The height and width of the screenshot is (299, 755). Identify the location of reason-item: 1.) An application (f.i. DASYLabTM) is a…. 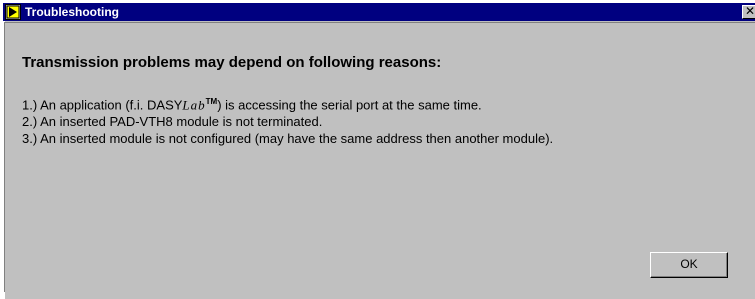
(287, 103).